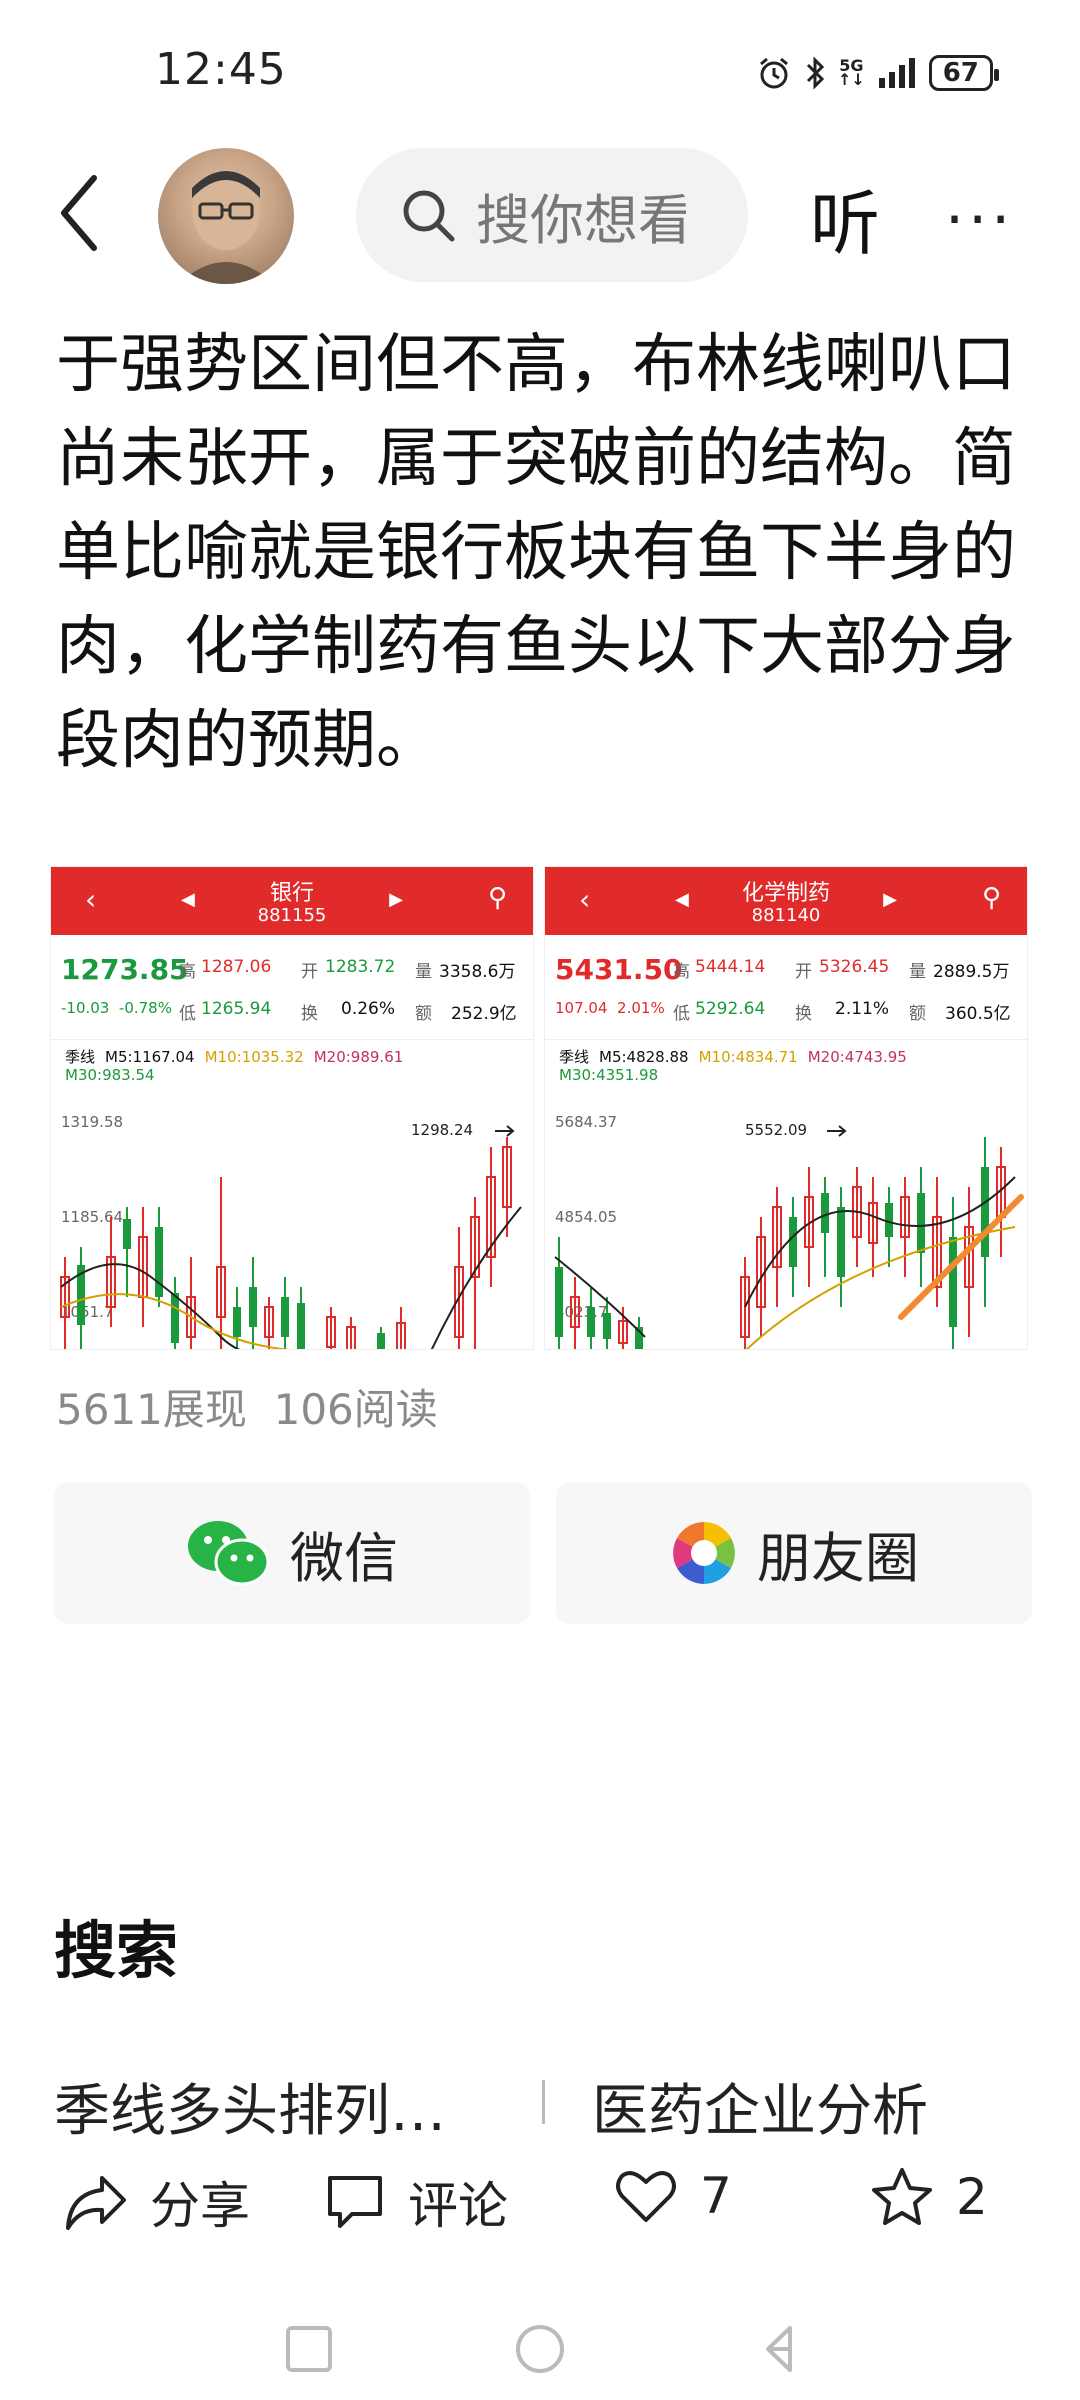  I want to click on comment-icon, so click(355, 2202).